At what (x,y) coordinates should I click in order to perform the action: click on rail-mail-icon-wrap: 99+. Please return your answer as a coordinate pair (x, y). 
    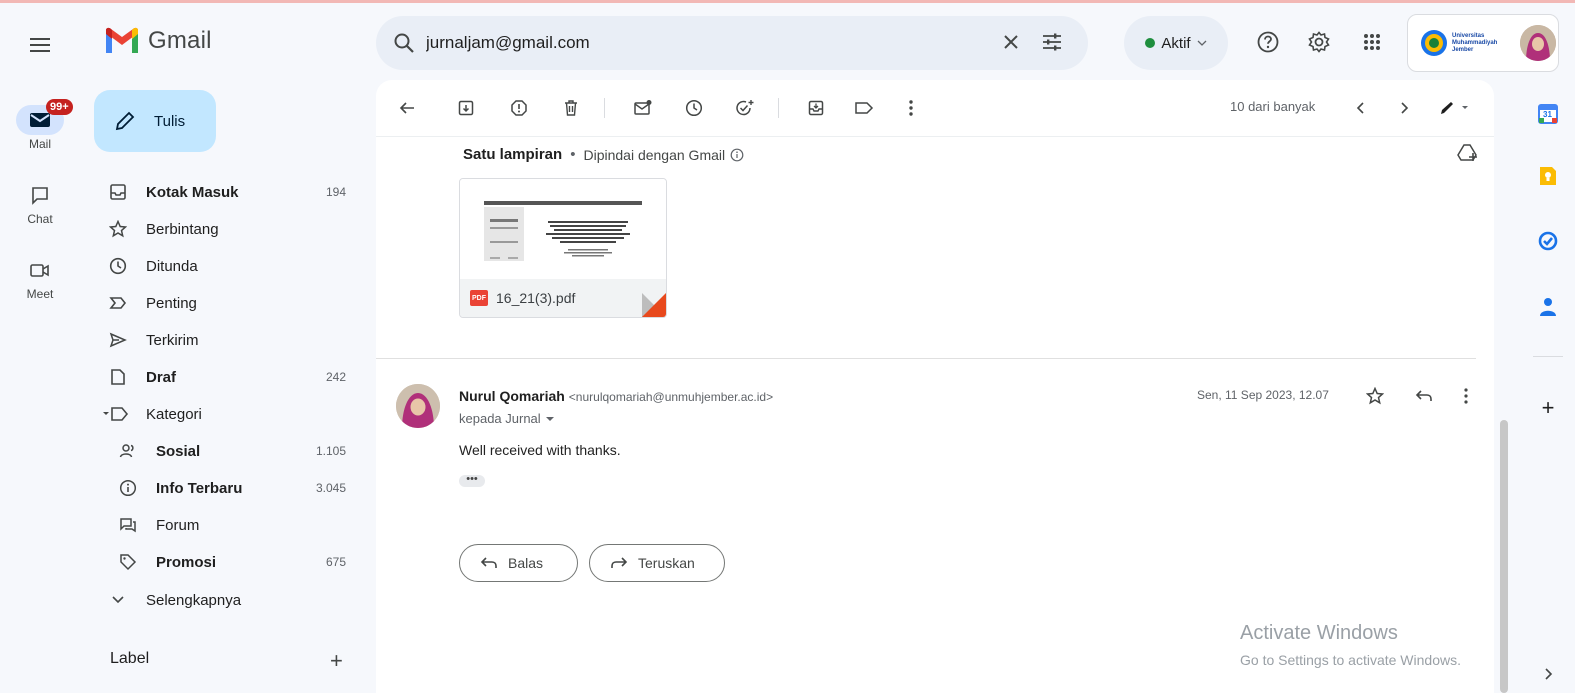
    Looking at the image, I should click on (44, 117).